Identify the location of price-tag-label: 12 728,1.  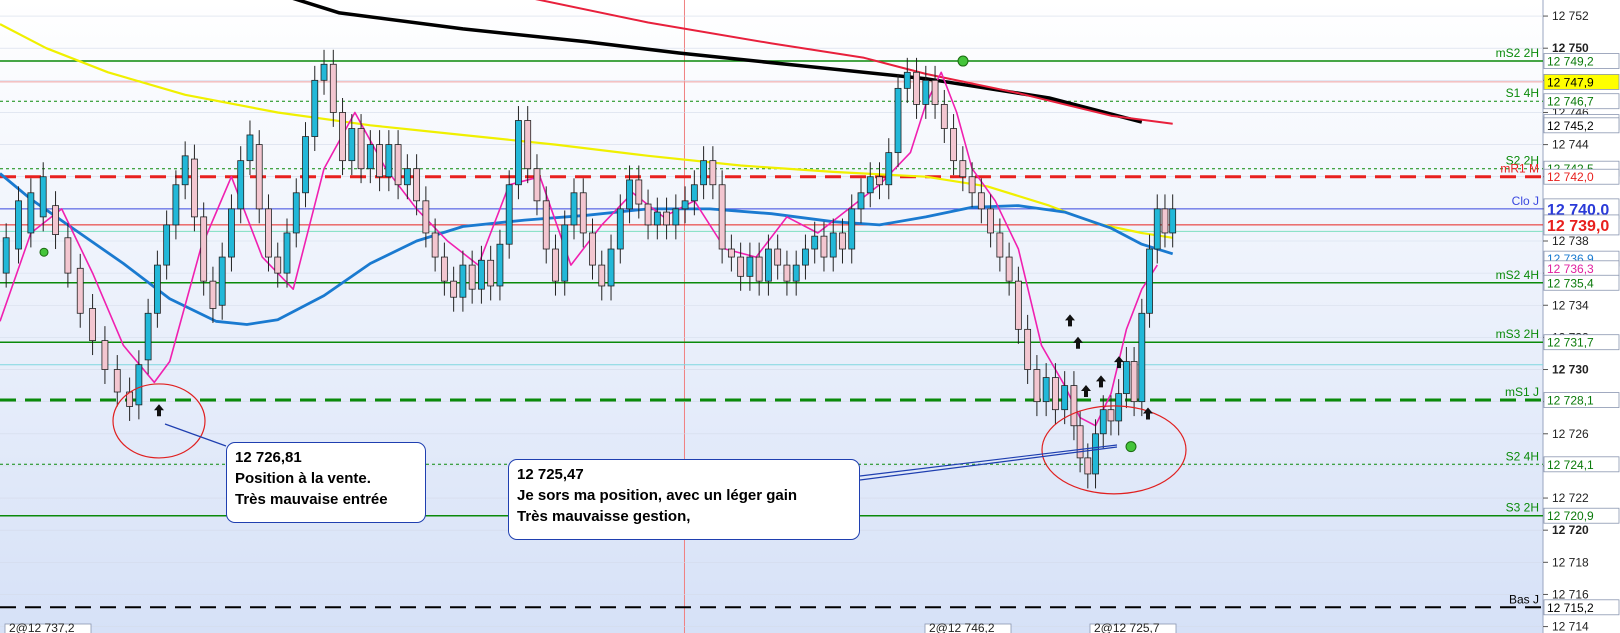
(1570, 401).